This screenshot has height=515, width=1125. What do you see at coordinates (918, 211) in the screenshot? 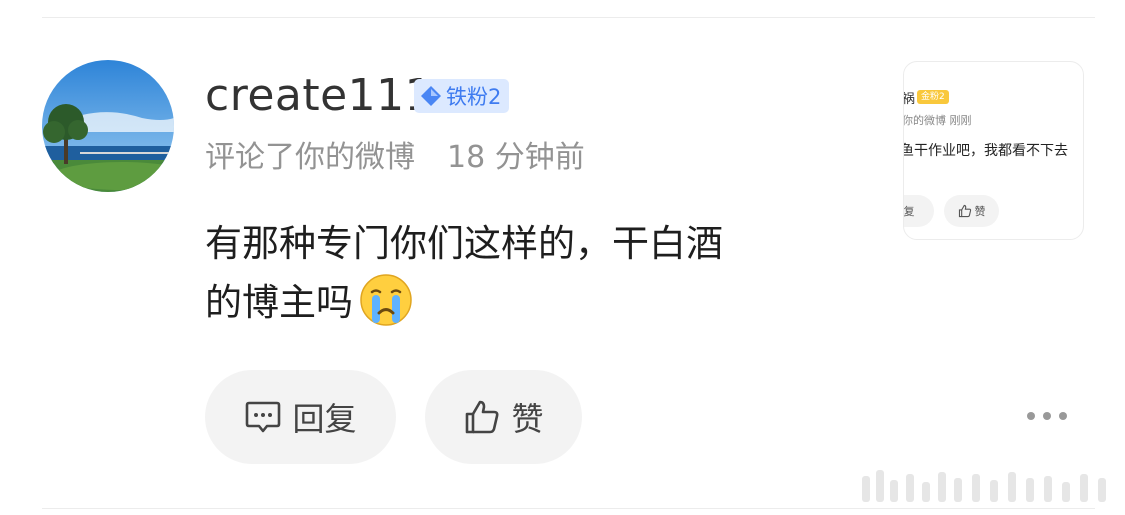
I see `thumb-reply-button: 复` at bounding box center [918, 211].